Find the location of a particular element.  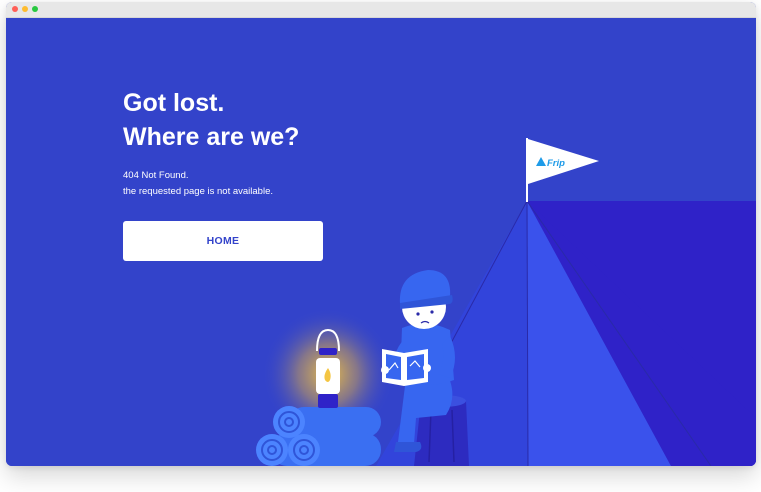

close-window-button is located at coordinates (15, 9).